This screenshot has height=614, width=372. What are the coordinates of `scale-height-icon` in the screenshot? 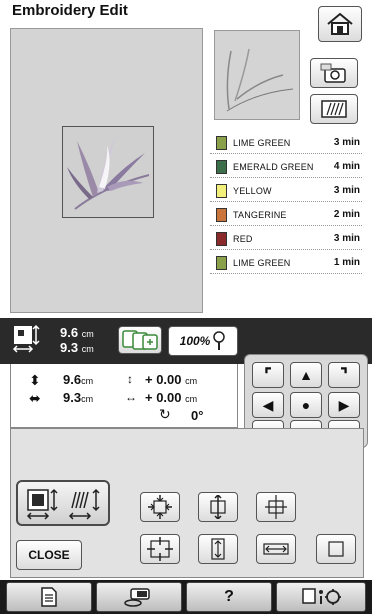 It's located at (218, 507).